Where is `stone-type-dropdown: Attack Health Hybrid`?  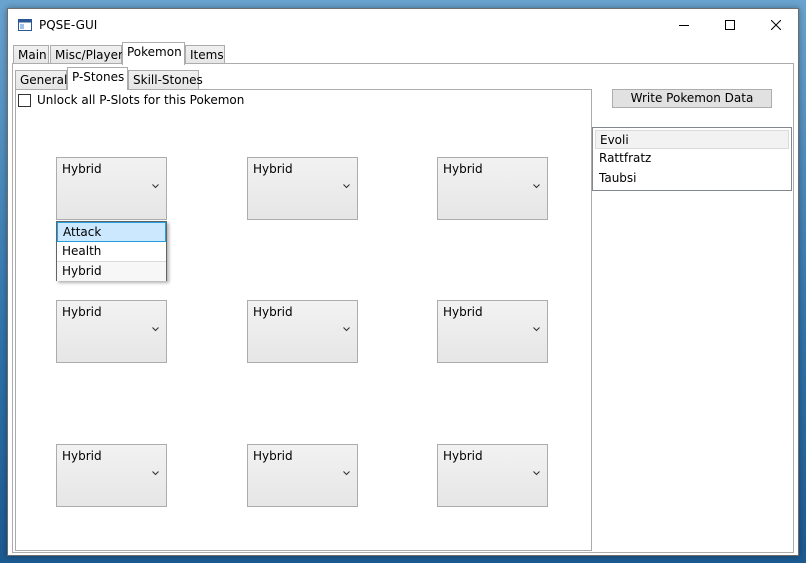 stone-type-dropdown: Attack Health Hybrid is located at coordinates (111, 251).